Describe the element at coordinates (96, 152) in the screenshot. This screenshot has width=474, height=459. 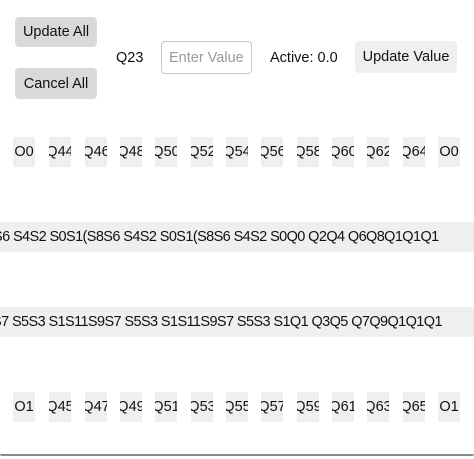
I see `cell-button: Q46` at that location.